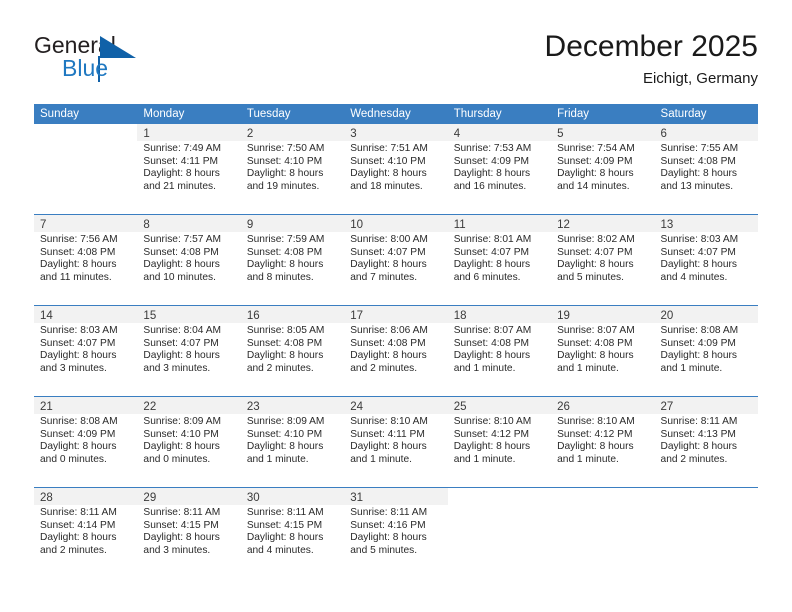 This screenshot has width=792, height=612. Describe the element at coordinates (596, 148) in the screenshot. I see `sunrise-text: Sunrise: 7:54 AM` at that location.